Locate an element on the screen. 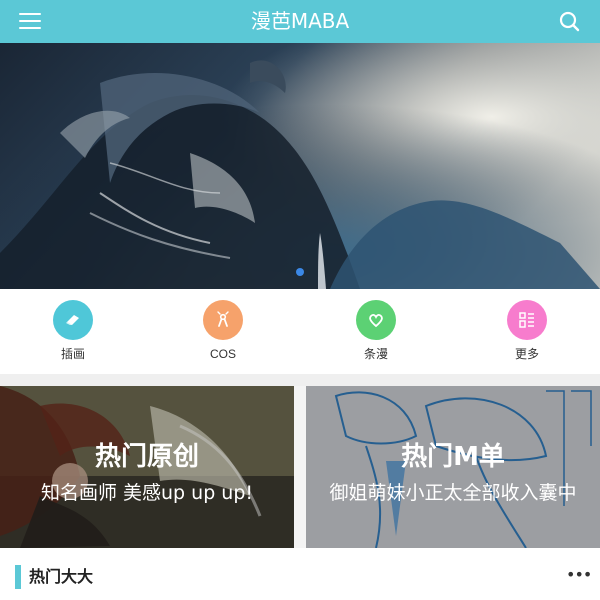 The width and height of the screenshot is (600, 600). card-title: 热门M单 is located at coordinates (453, 457).